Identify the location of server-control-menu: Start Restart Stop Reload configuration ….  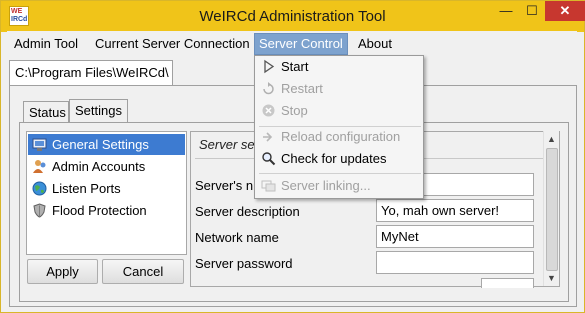
(339, 127).